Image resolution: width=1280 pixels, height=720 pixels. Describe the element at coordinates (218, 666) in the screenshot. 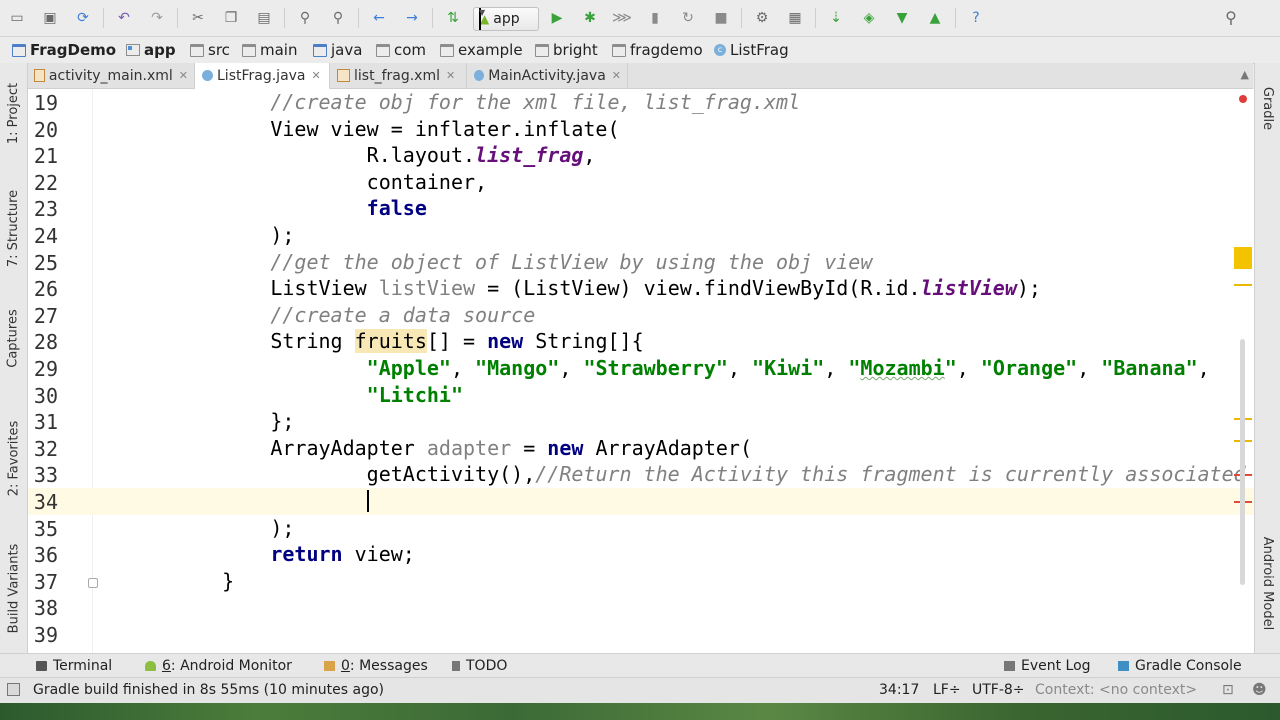

I see `tool-android-monitor: 6: Android Monitor` at that location.